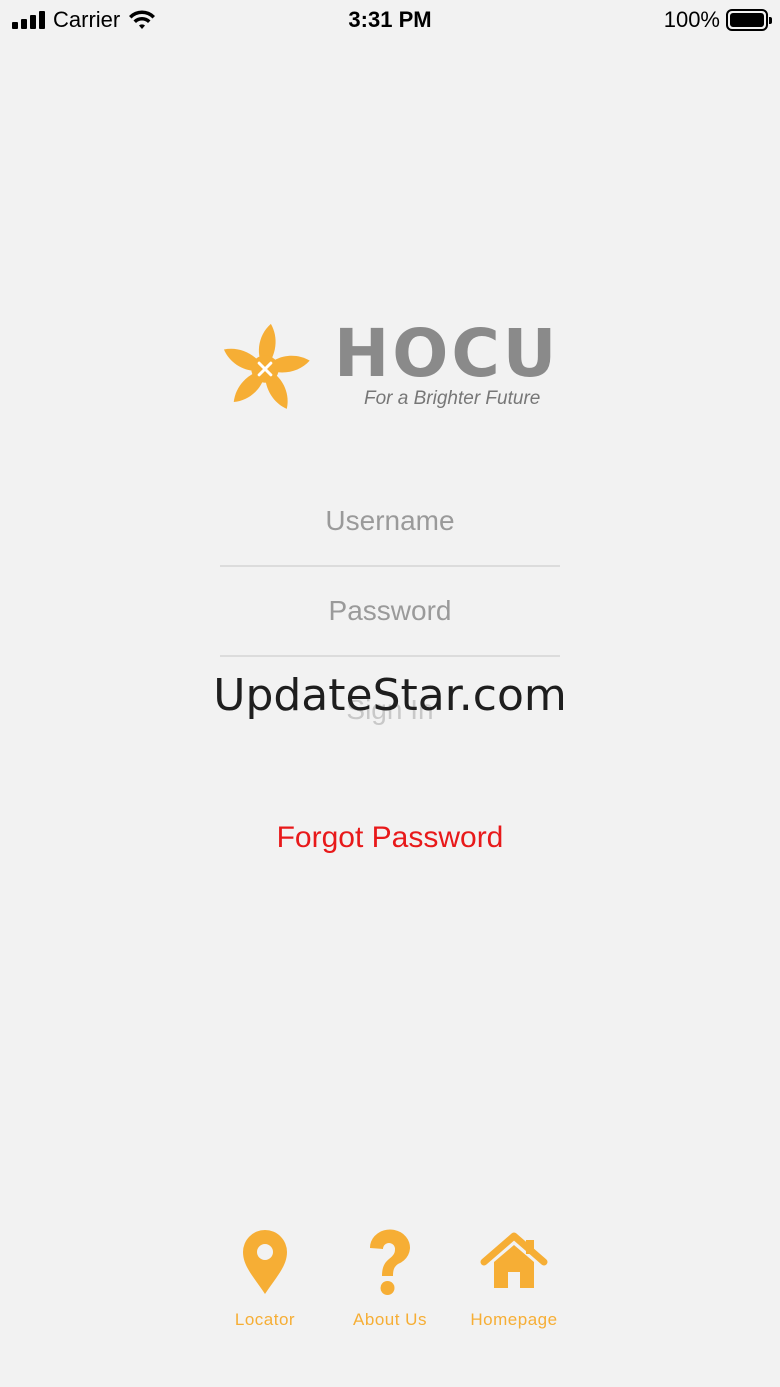 The width and height of the screenshot is (780, 1387). Describe the element at coordinates (389, 1262) in the screenshot. I see `question-mark-icon` at that location.